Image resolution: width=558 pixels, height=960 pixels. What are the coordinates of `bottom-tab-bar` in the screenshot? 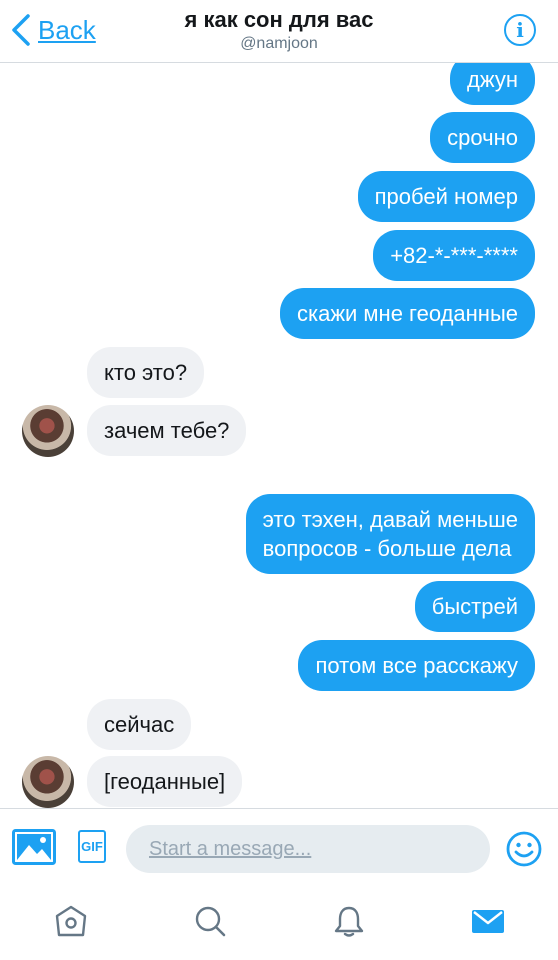 It's located at (279, 924).